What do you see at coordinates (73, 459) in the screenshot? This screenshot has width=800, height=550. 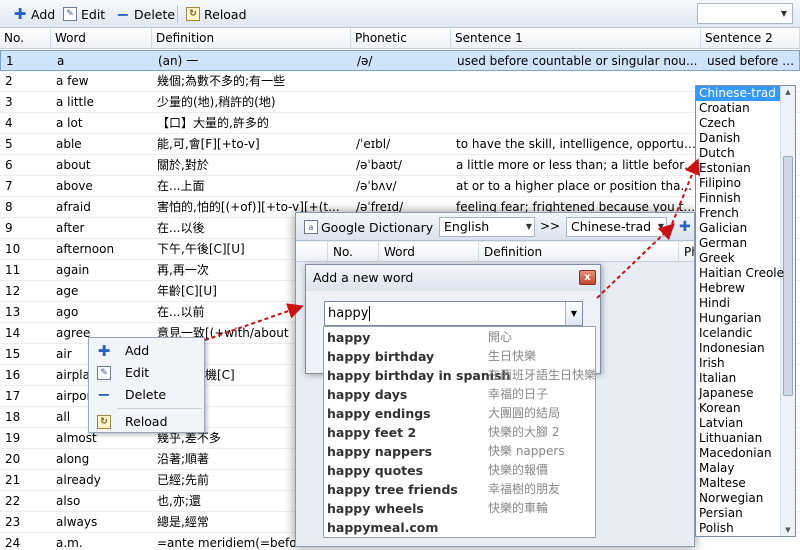 I see `cell-word: along` at bounding box center [73, 459].